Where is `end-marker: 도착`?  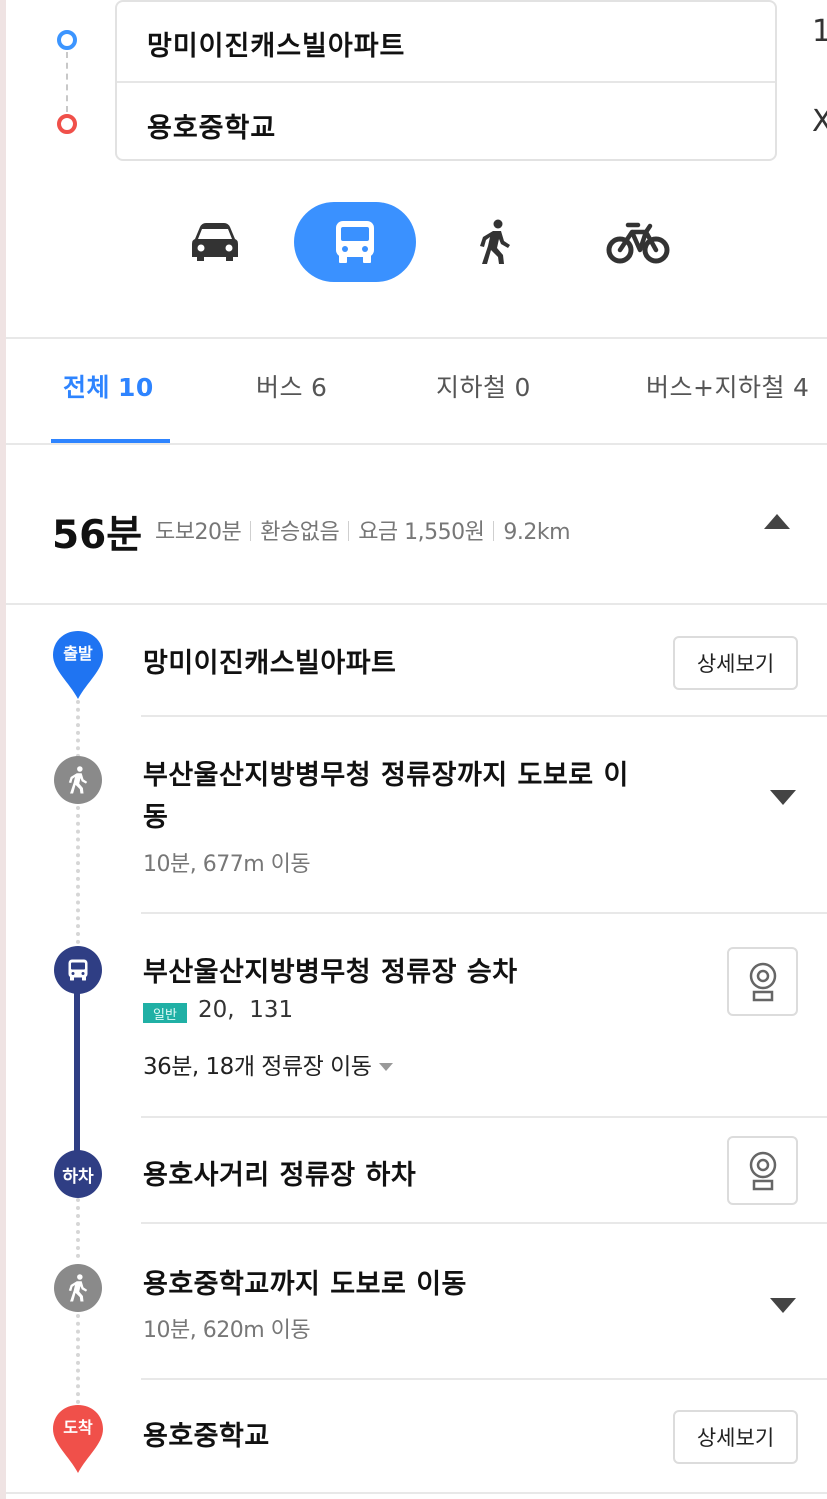
end-marker: 도착 is located at coordinates (78, 1439).